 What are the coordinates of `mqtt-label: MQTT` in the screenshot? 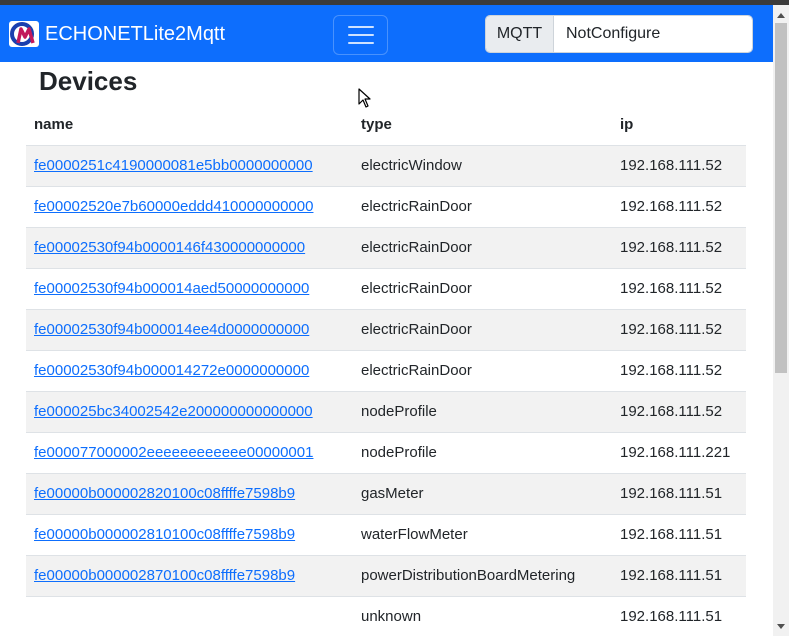 It's located at (520, 34).